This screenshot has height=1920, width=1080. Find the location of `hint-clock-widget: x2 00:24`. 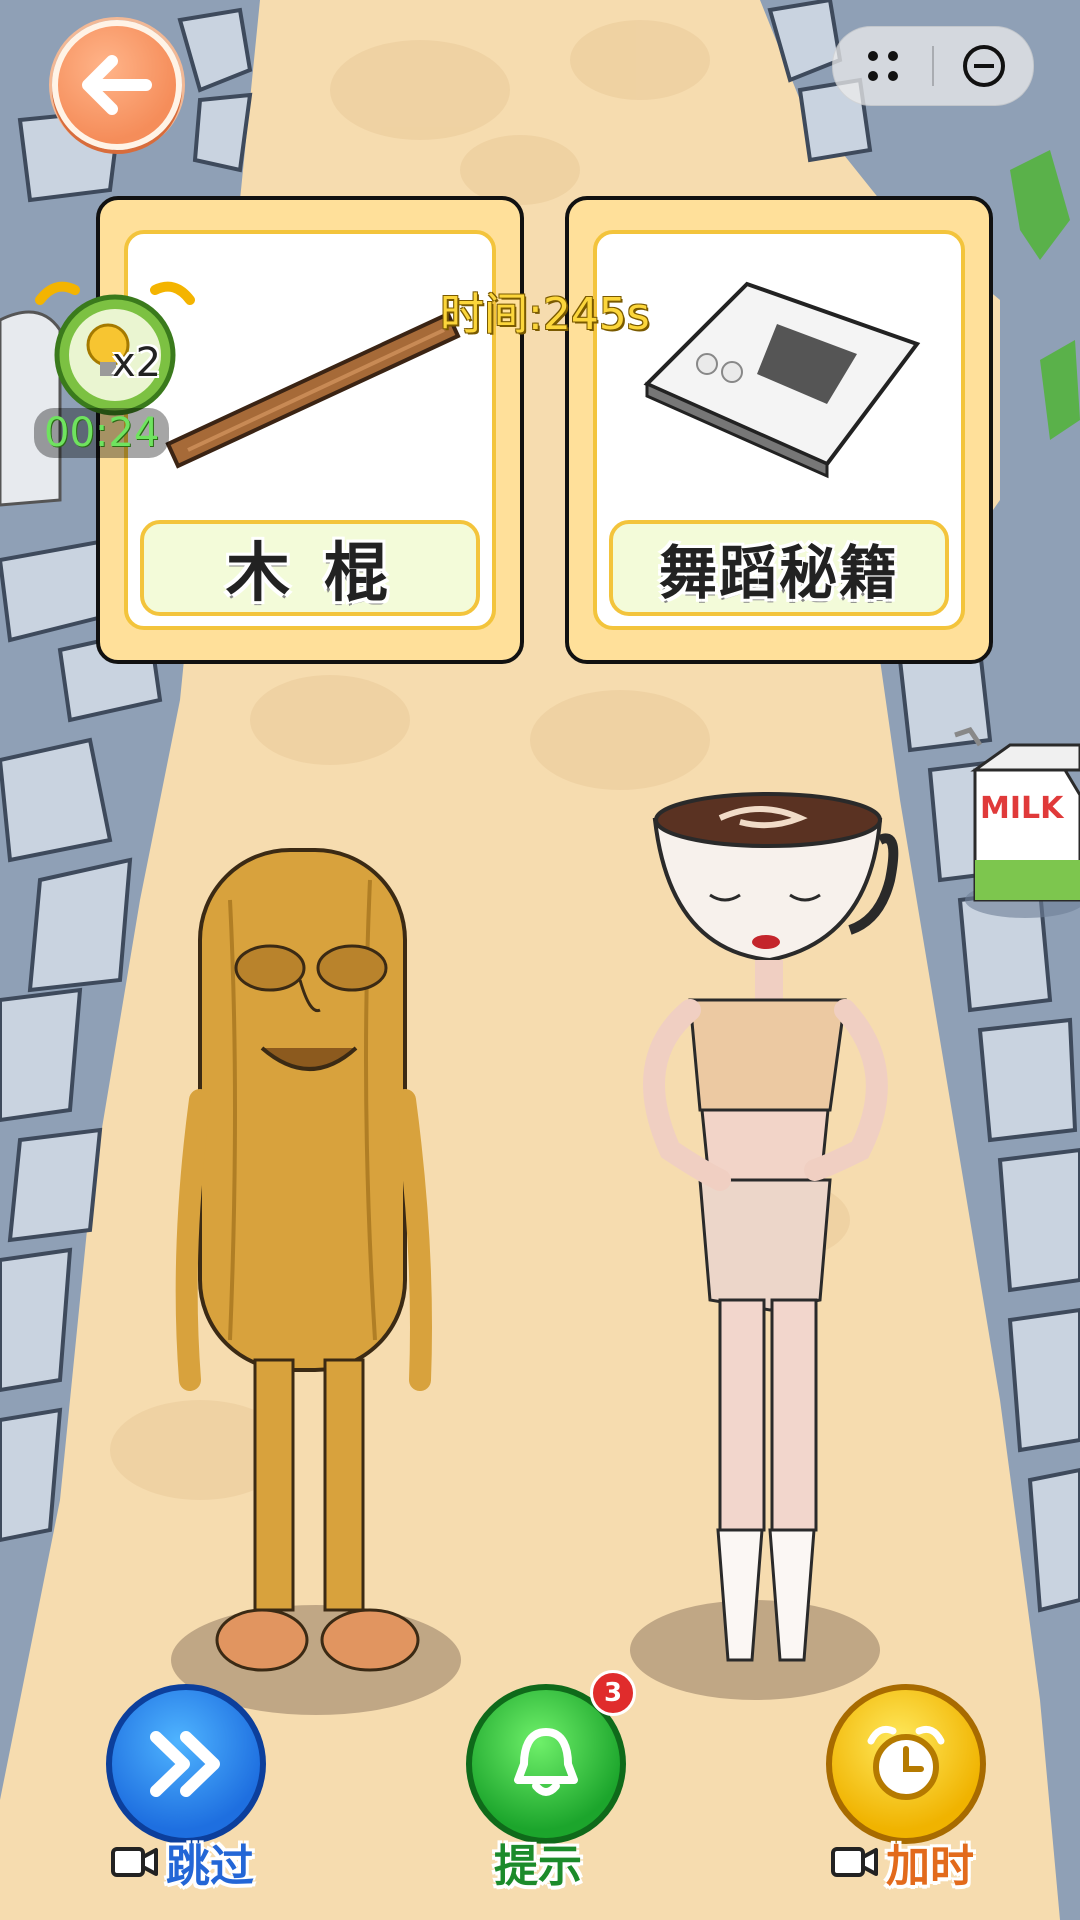

hint-clock-widget: x2 00:24 is located at coordinates (115, 370).